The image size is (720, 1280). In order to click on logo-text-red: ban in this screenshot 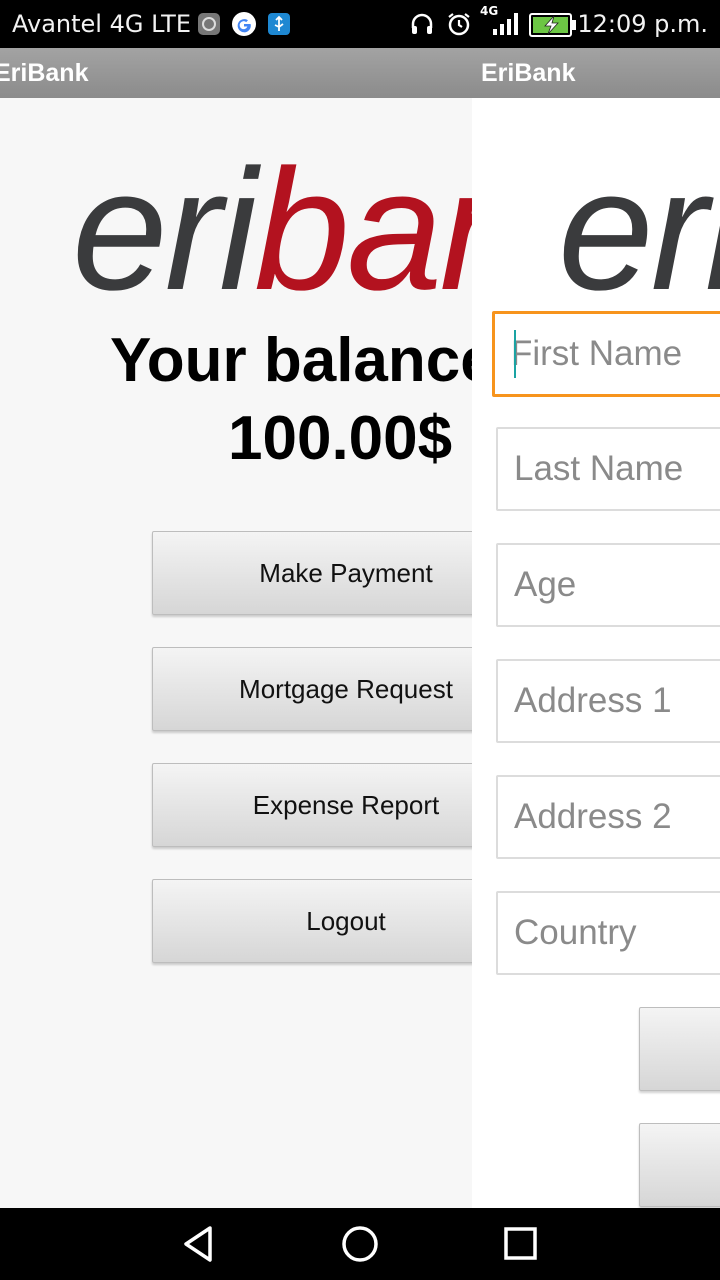, I will do `click(363, 230)`.